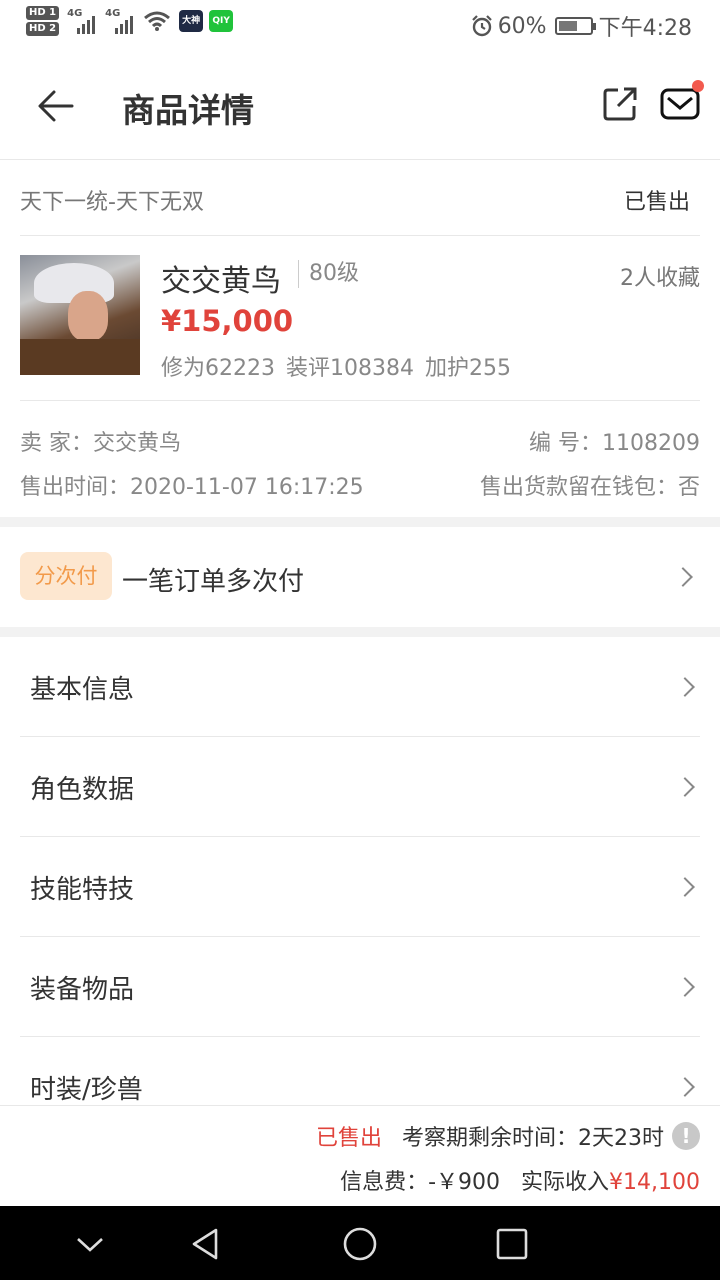 This screenshot has height=1280, width=720. What do you see at coordinates (86, 1090) in the screenshot?
I see `menu-item-label: 时装/珍兽` at bounding box center [86, 1090].